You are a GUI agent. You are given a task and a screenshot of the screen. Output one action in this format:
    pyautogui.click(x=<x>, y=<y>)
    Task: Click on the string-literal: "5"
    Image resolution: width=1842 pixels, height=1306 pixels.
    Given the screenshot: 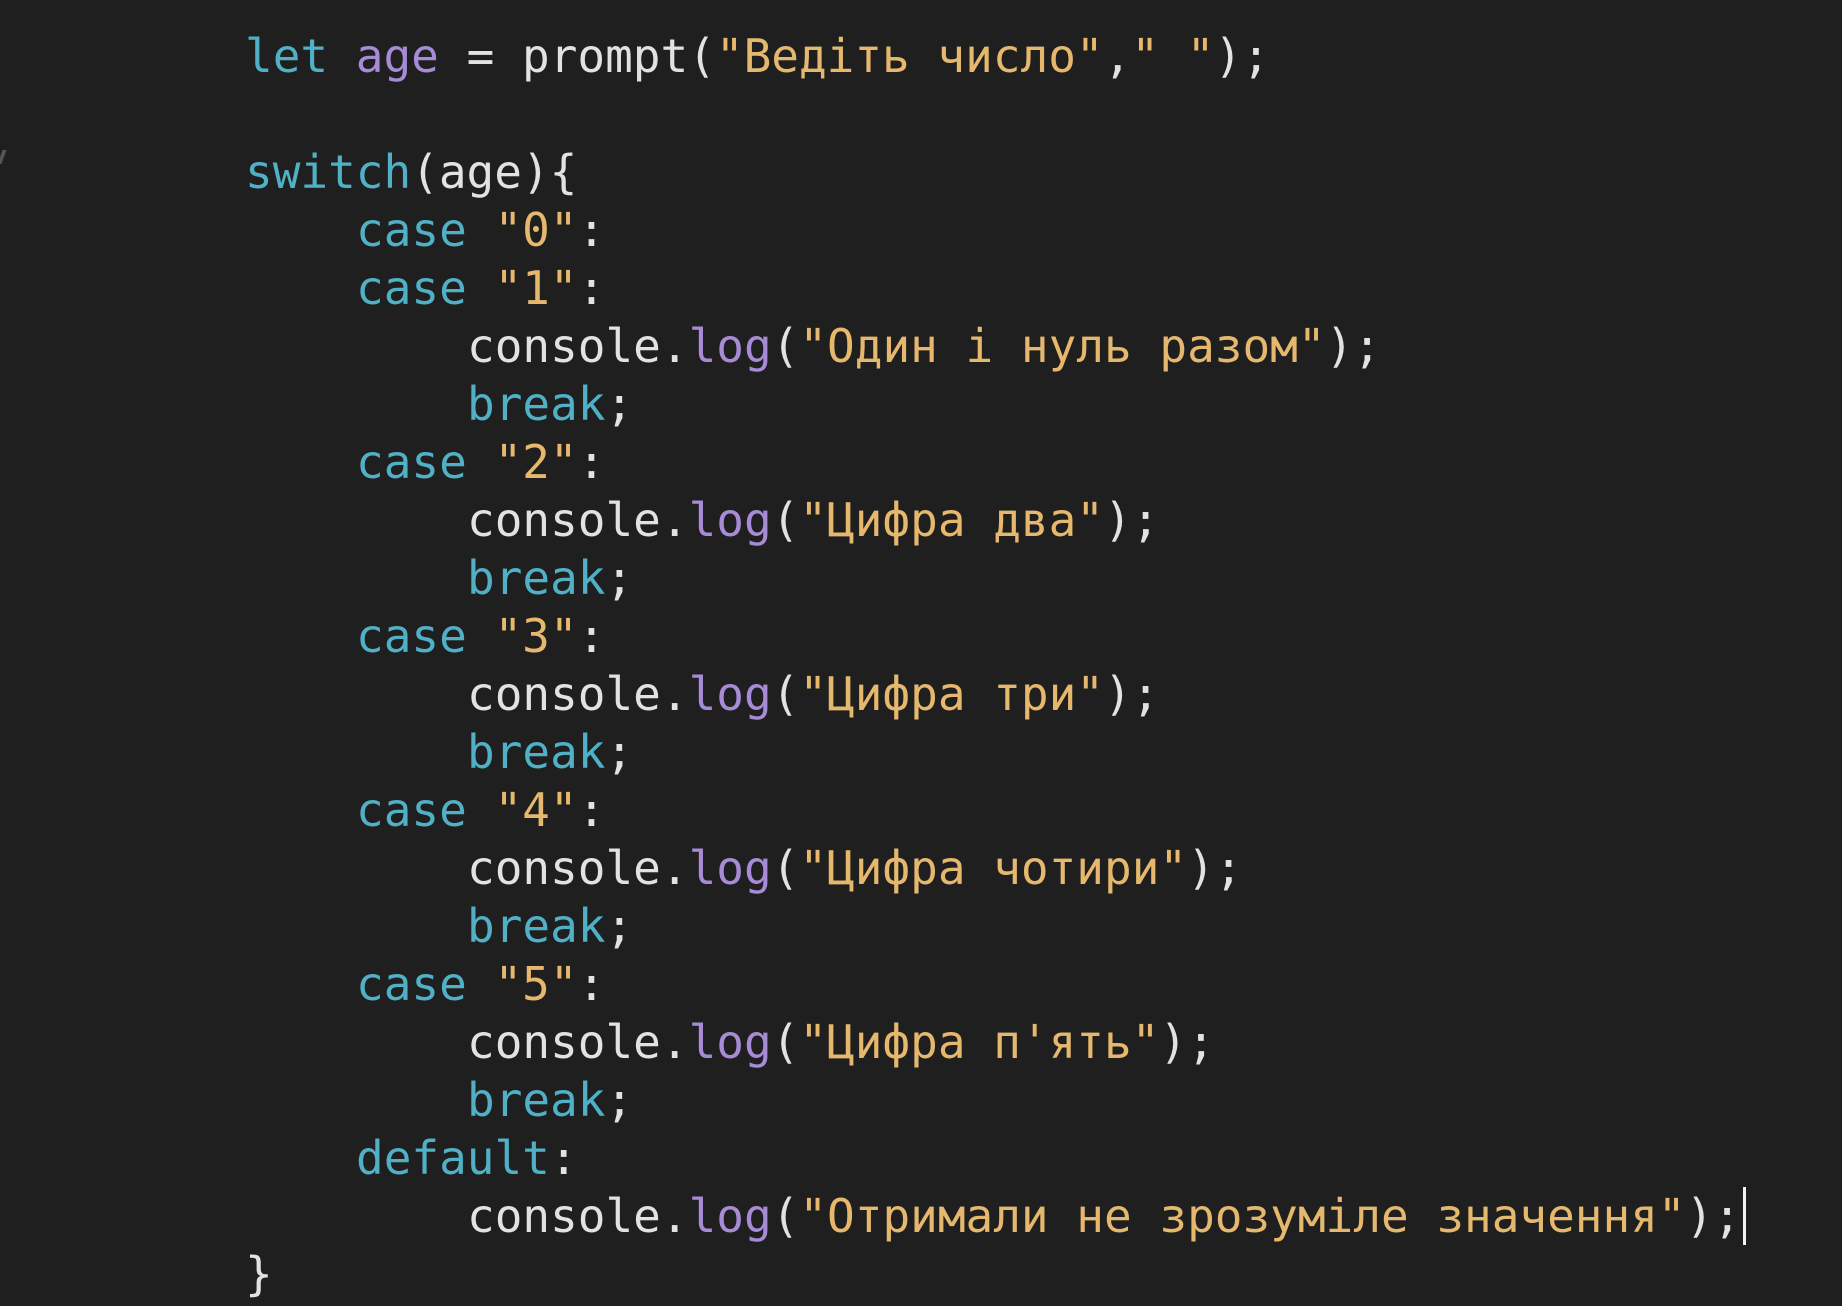 What is the action you would take?
    pyautogui.click(x=536, y=984)
    